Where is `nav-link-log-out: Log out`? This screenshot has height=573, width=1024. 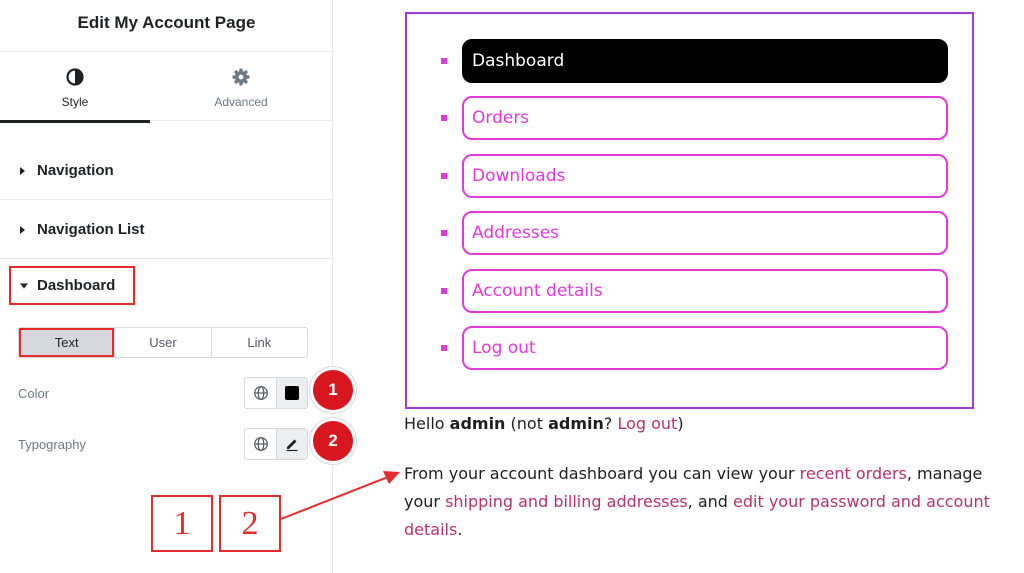
nav-link-log-out: Log out is located at coordinates (705, 348).